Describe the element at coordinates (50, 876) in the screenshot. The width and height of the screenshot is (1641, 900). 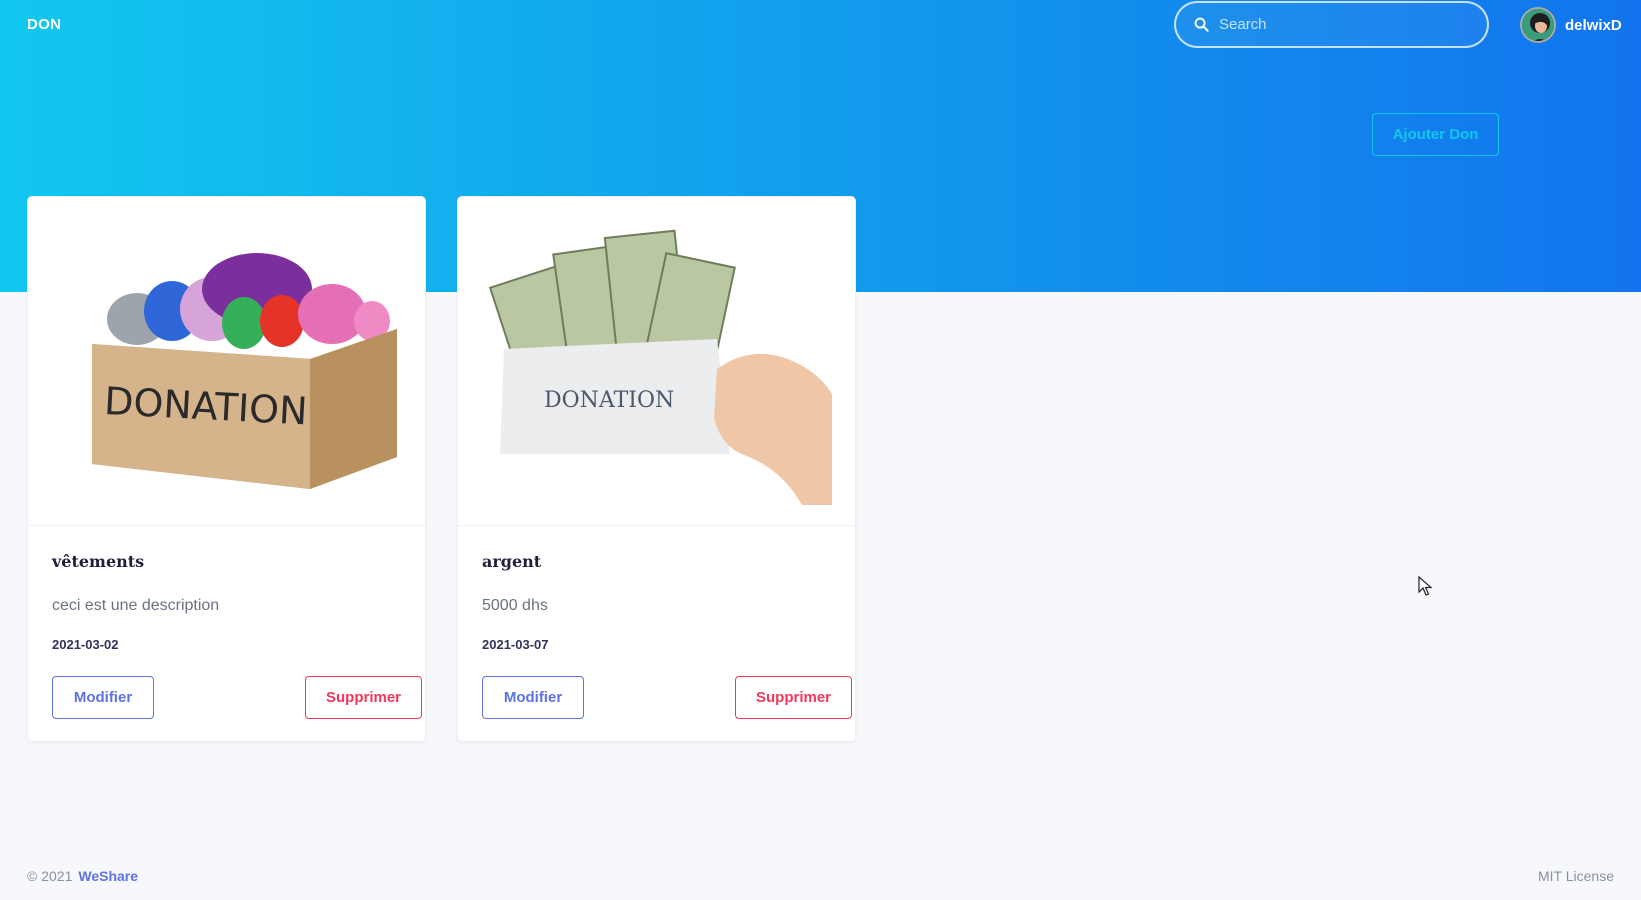
I see `copyright-text: © 2021` at that location.